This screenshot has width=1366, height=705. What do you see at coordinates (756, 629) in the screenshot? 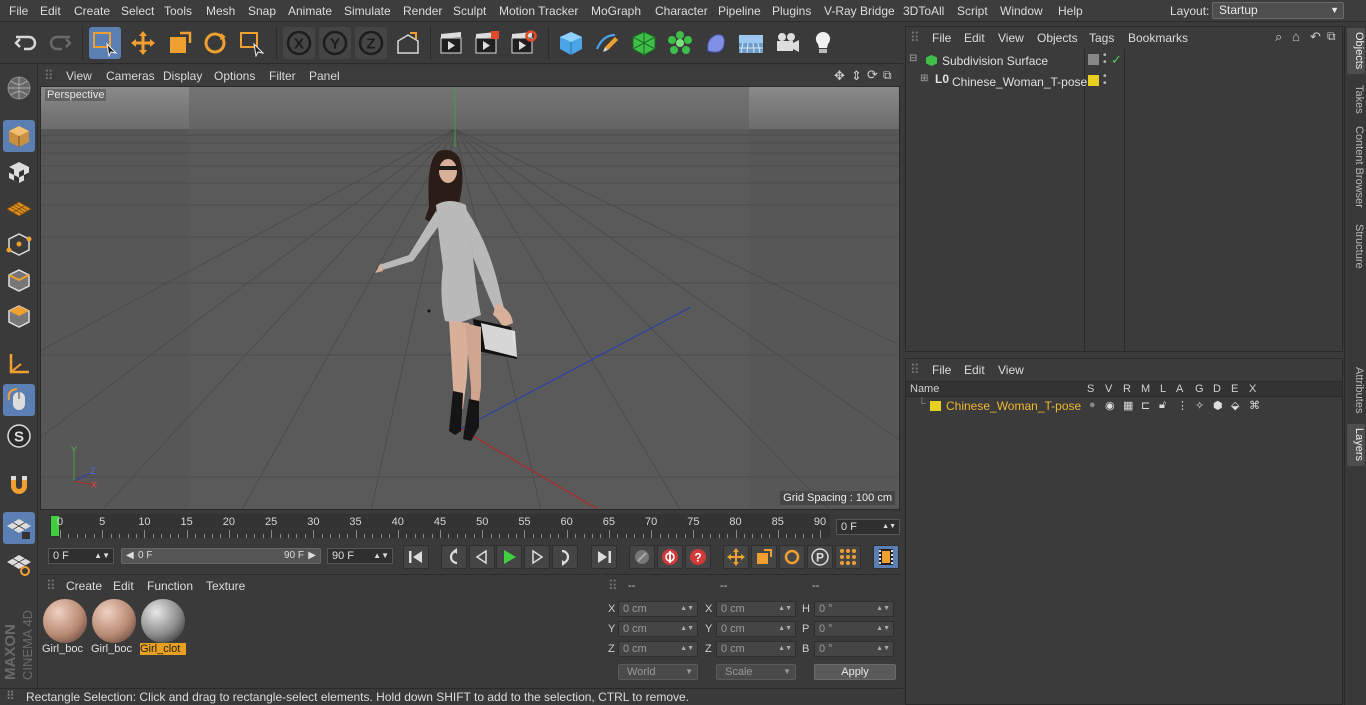
I see `size-y-field: 0 cm ▲▼` at bounding box center [756, 629].